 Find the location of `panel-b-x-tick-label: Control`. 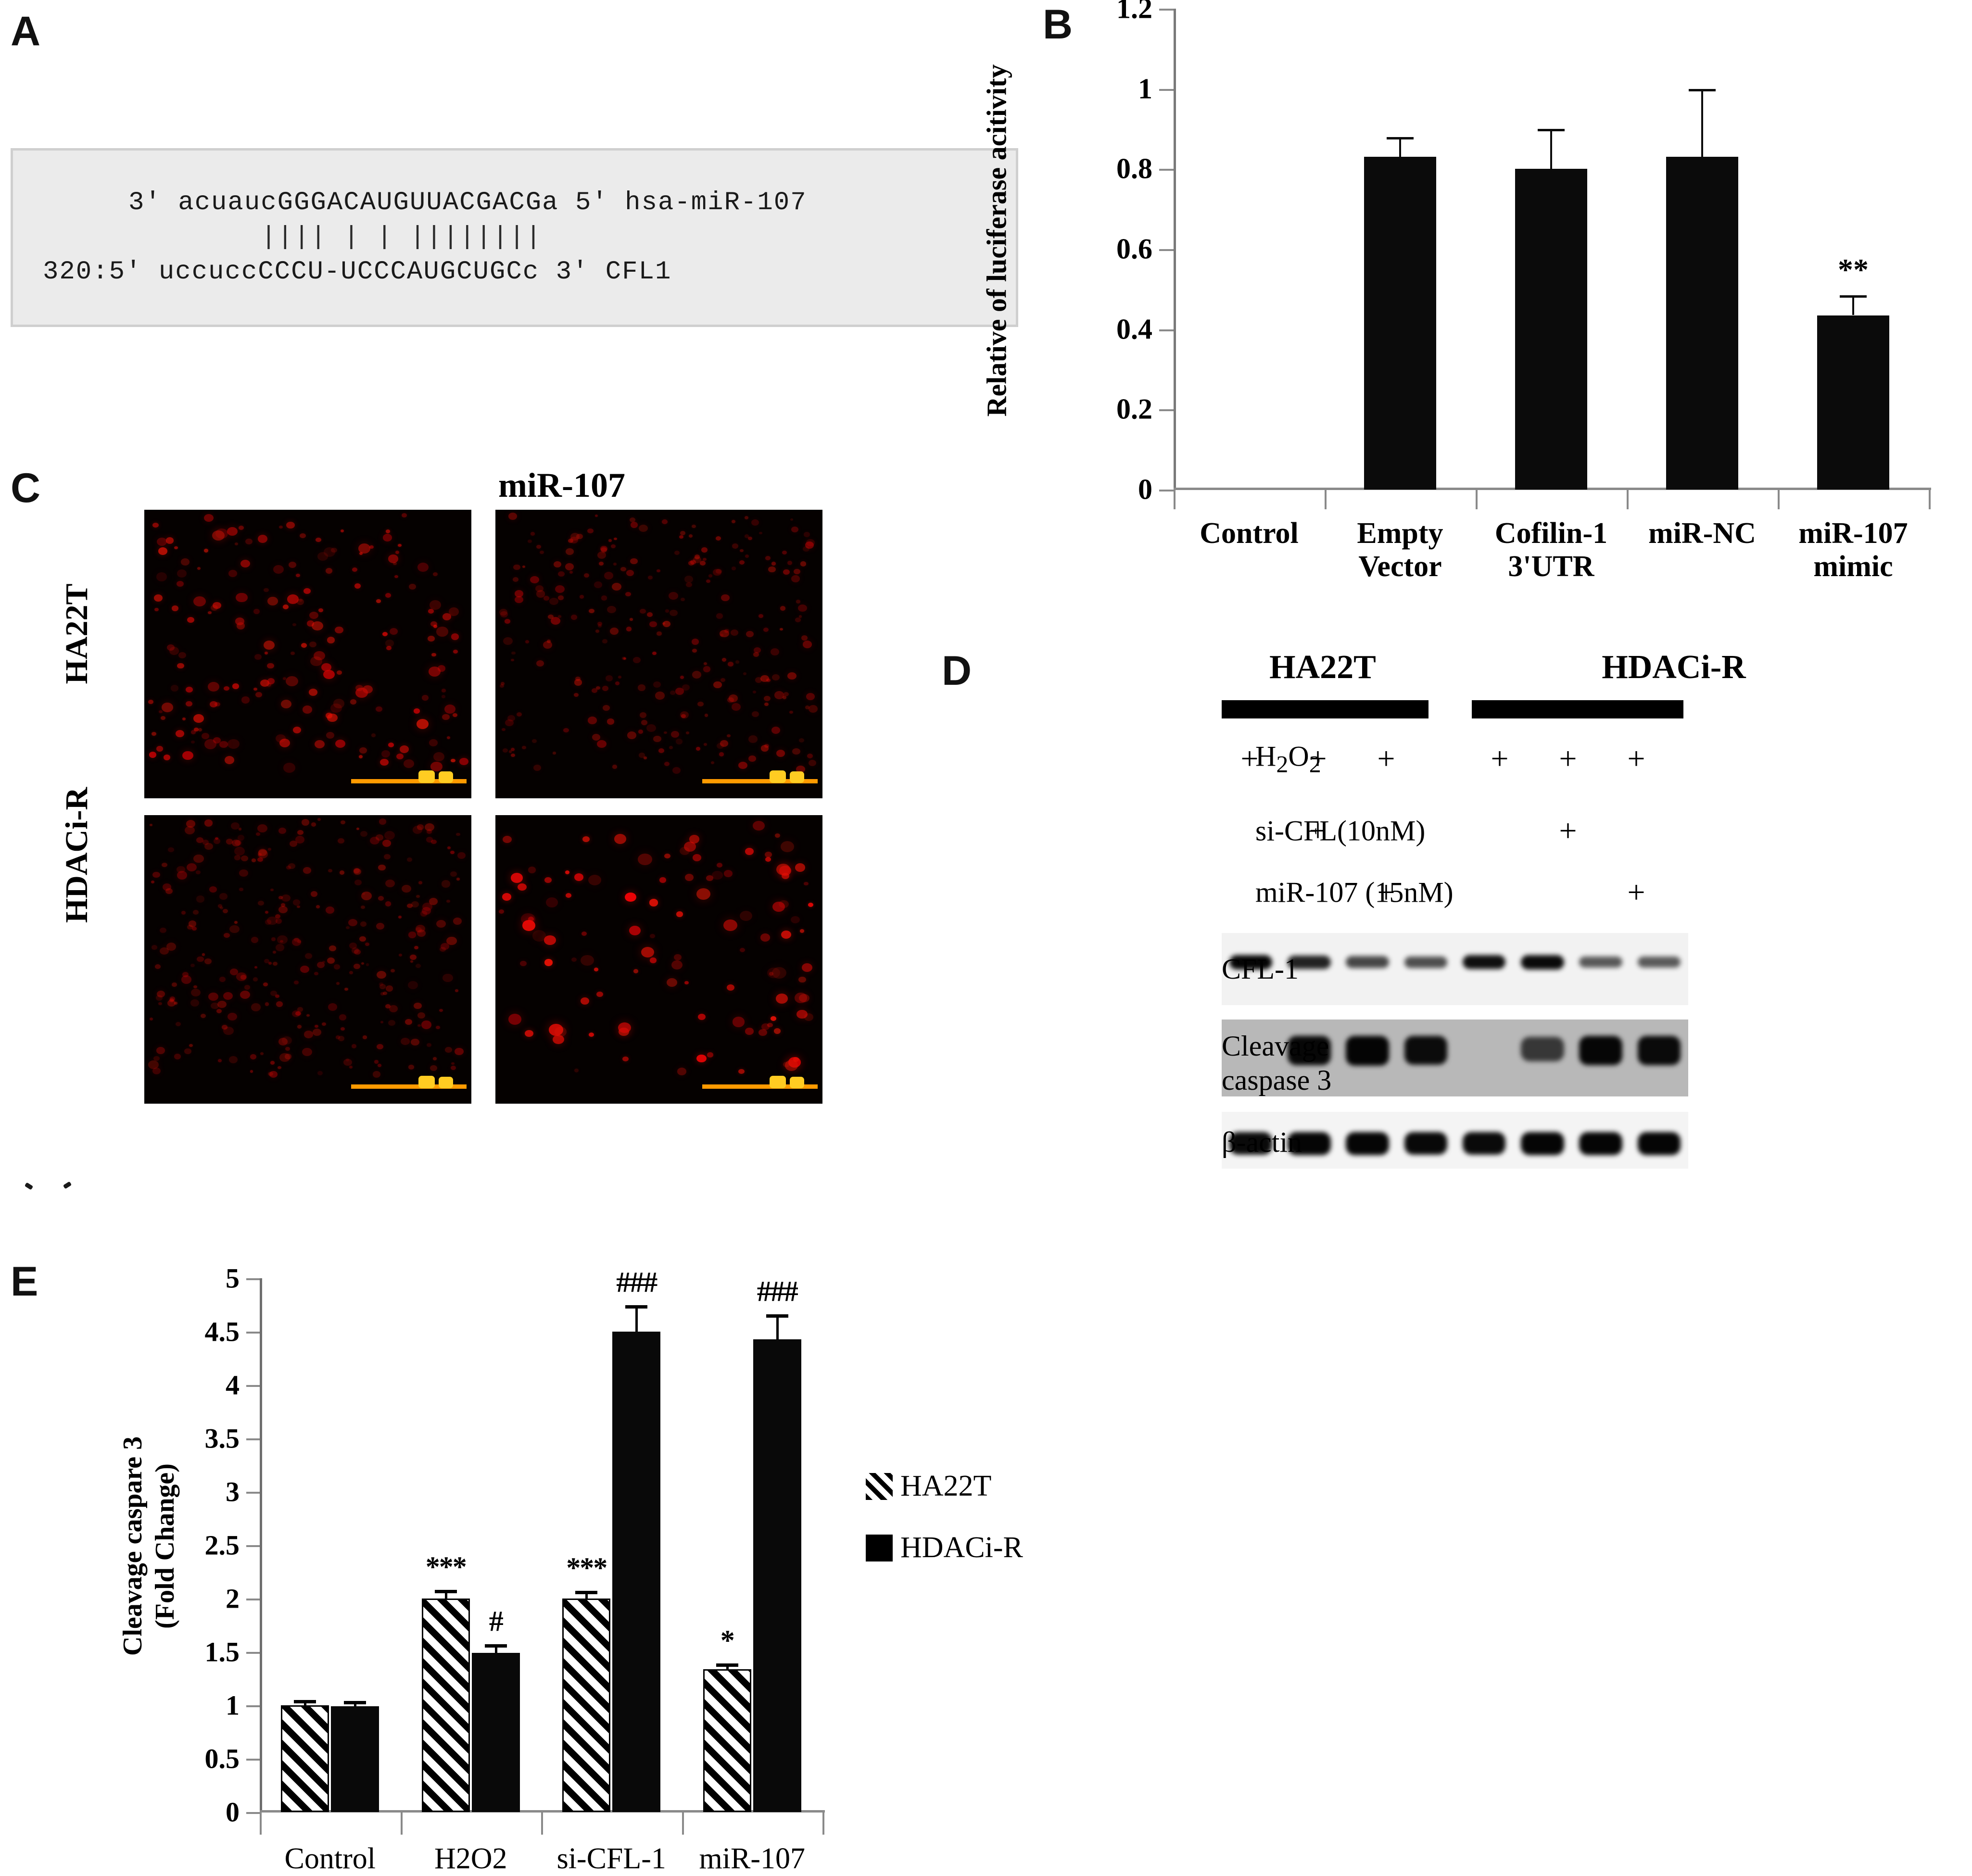

panel-b-x-tick-label: Control is located at coordinates (1249, 534).